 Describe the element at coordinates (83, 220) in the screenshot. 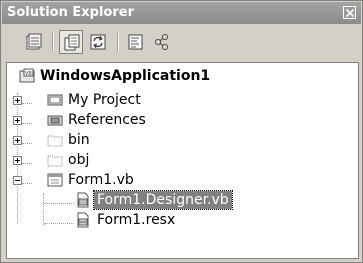

I see `resx-file-icon` at that location.